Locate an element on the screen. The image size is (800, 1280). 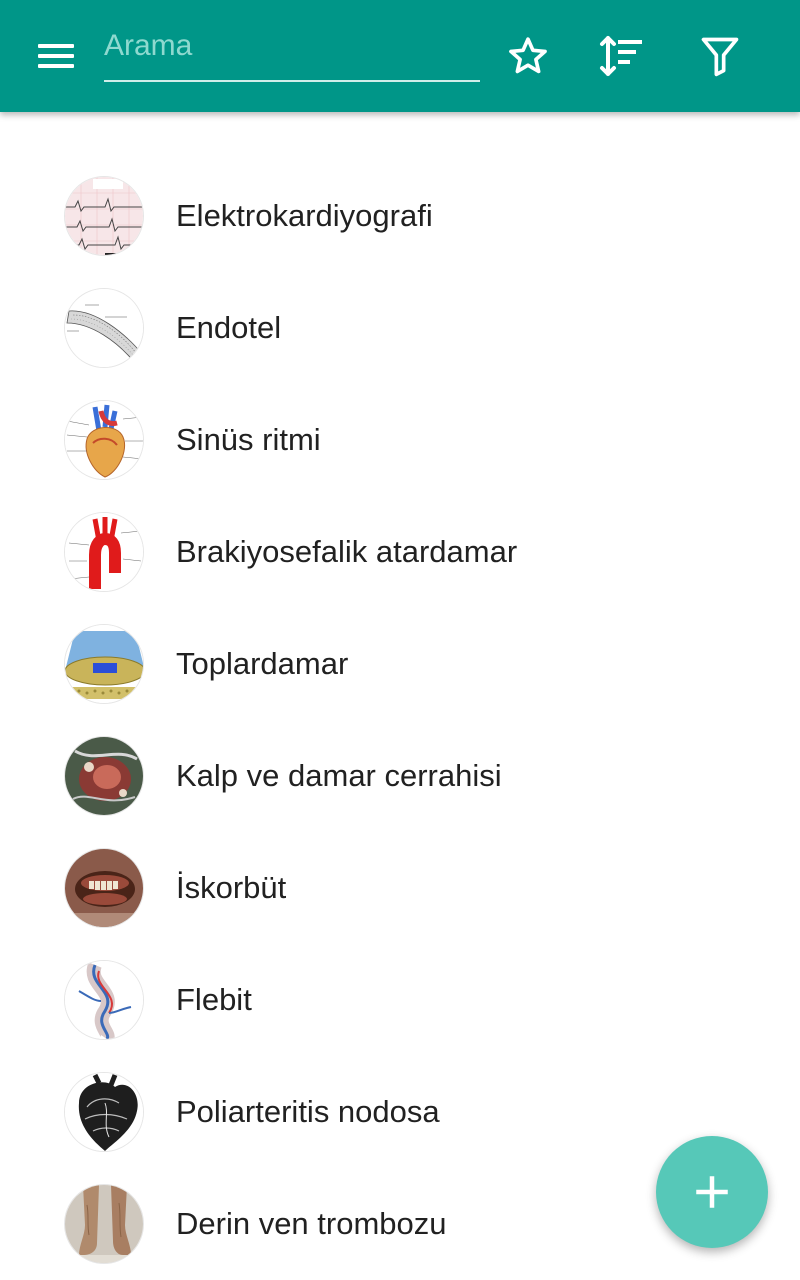
list-item: İskorbüt is located at coordinates (400, 888).